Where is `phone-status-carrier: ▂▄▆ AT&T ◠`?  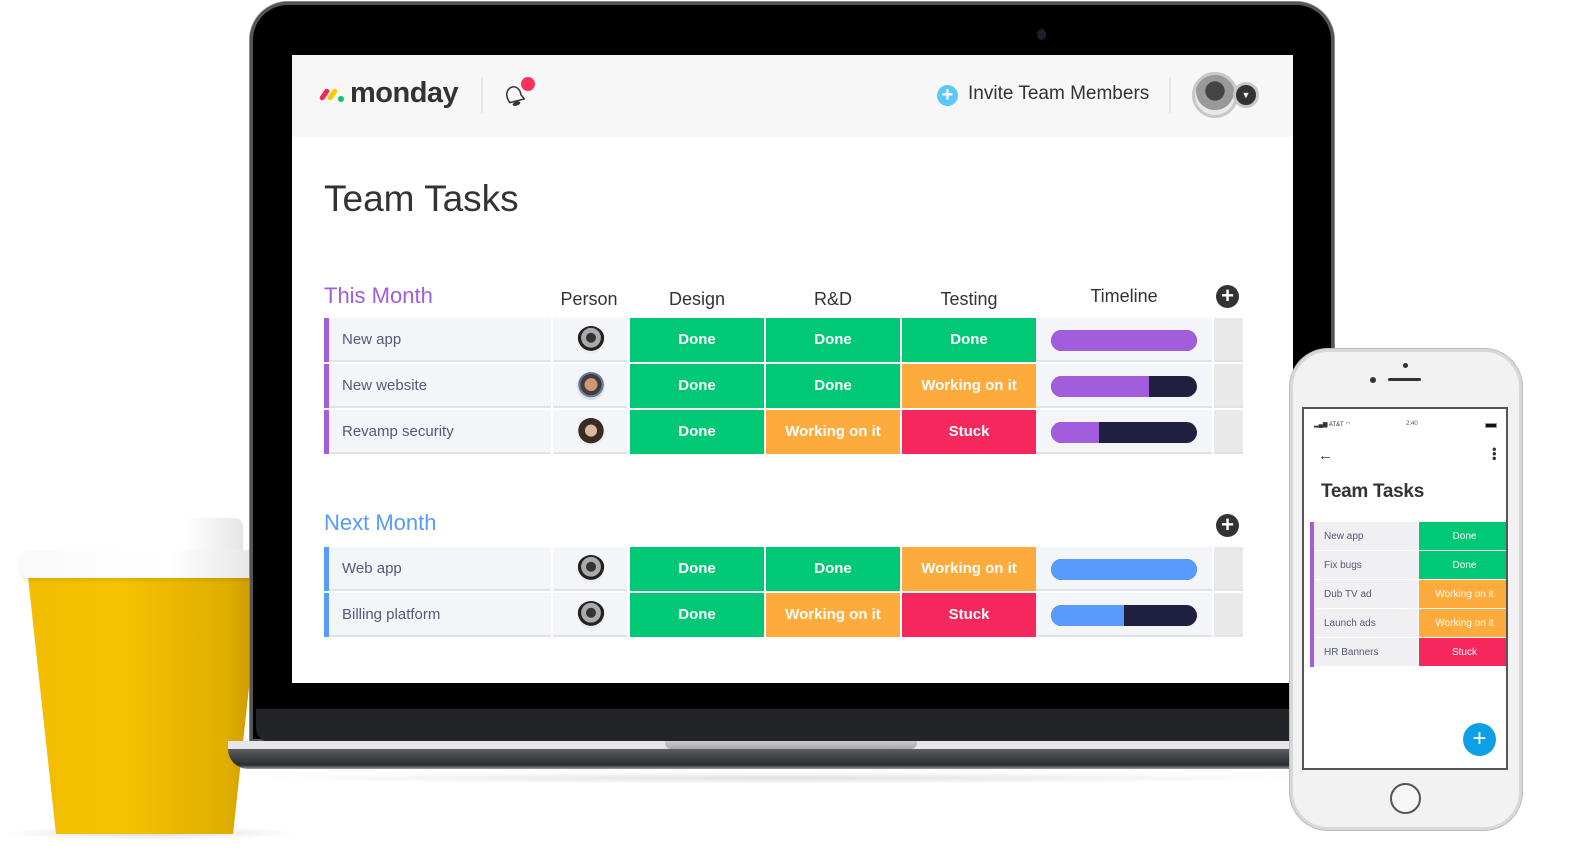 phone-status-carrier: ▂▄▆ AT&T ◠ is located at coordinates (1332, 425).